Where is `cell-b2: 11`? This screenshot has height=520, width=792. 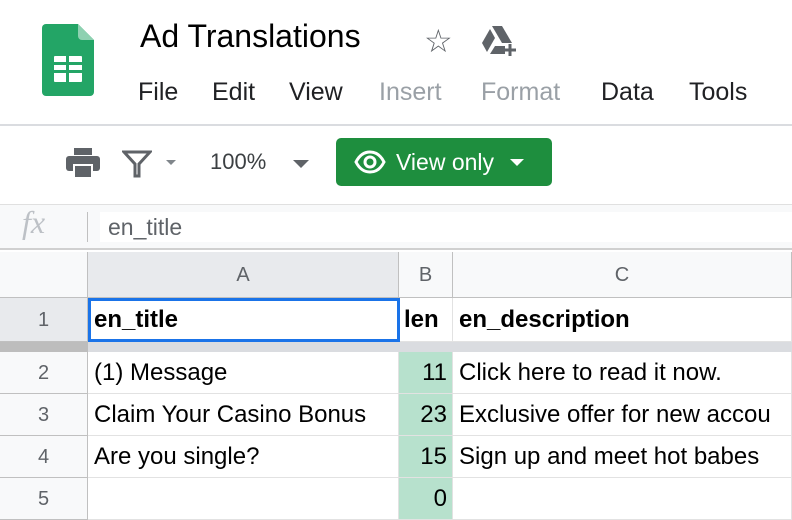 cell-b2: 11 is located at coordinates (426, 373).